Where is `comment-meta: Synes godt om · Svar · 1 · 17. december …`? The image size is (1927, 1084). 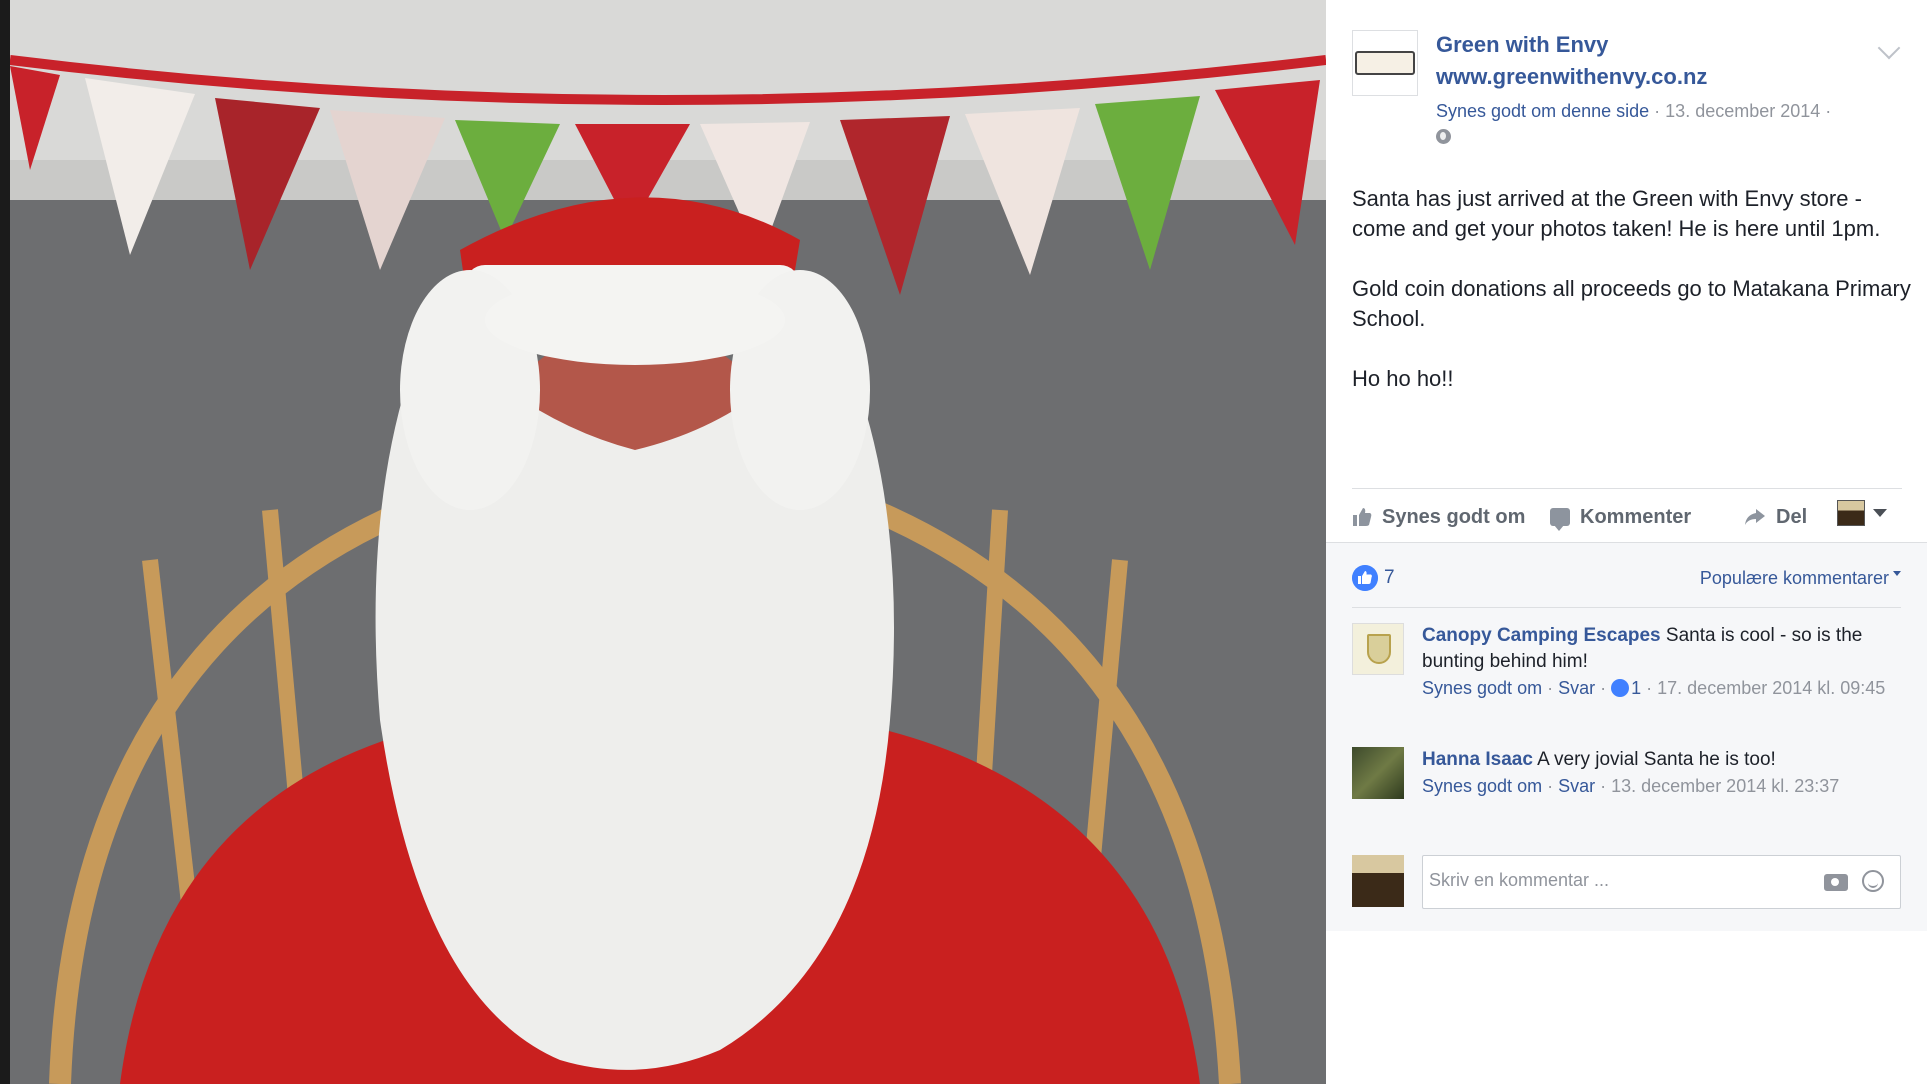
comment-meta: Synes godt om · Svar · 1 · 17. december … is located at coordinates (1654, 688).